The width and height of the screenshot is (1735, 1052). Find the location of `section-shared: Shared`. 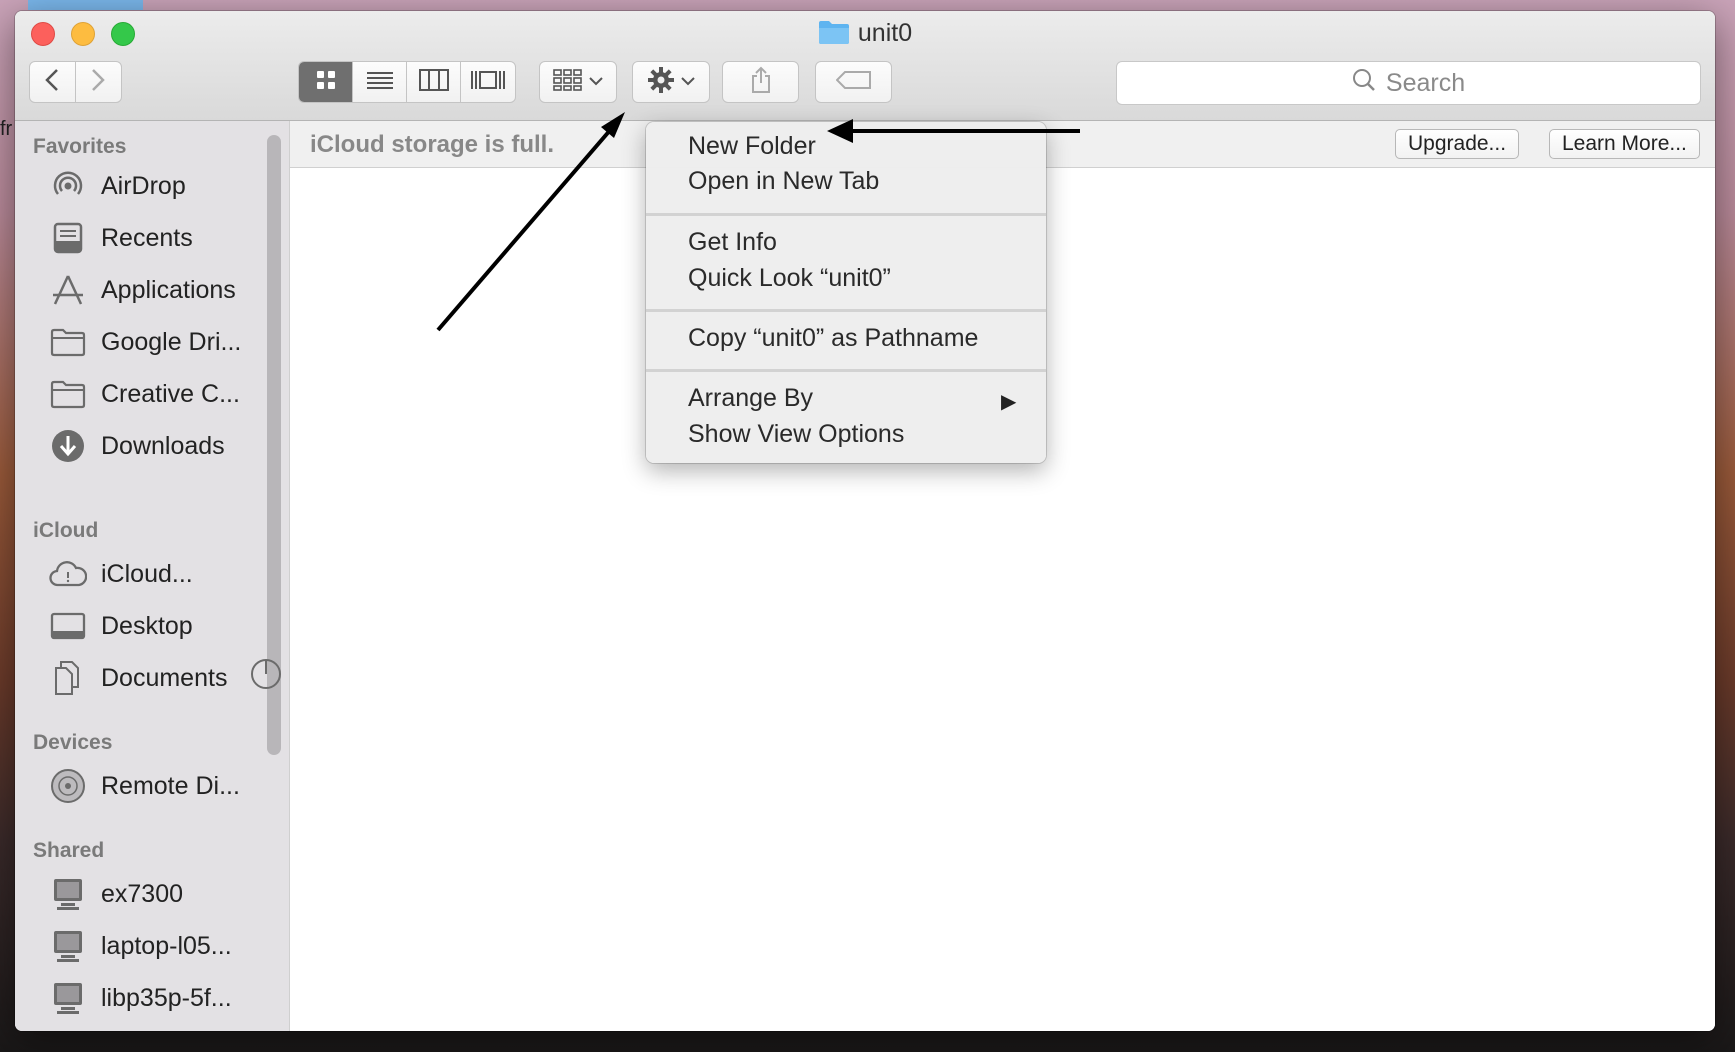

section-shared: Shared is located at coordinates (69, 850).